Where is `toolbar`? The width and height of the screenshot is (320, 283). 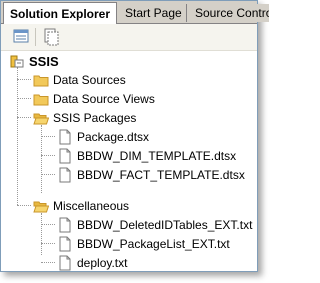
toolbar is located at coordinates (129, 37).